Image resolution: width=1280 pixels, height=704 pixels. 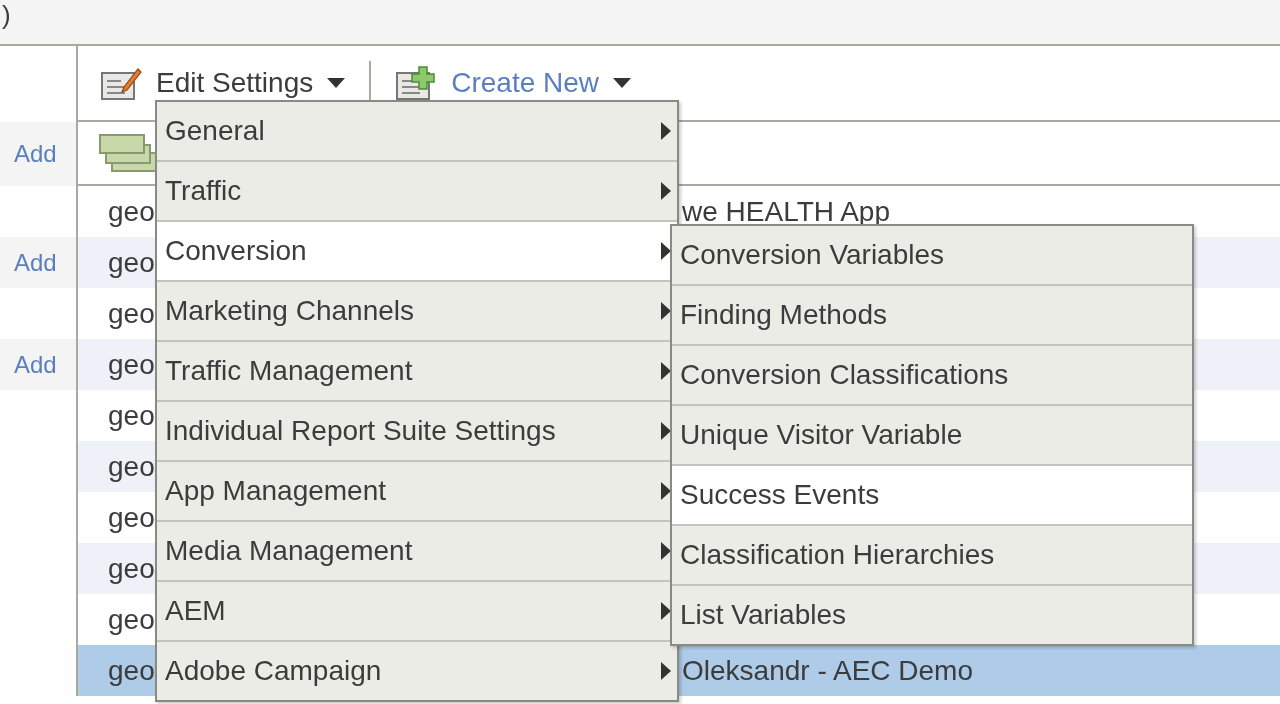 What do you see at coordinates (932, 615) in the screenshot?
I see `submenu-item: List Variables` at bounding box center [932, 615].